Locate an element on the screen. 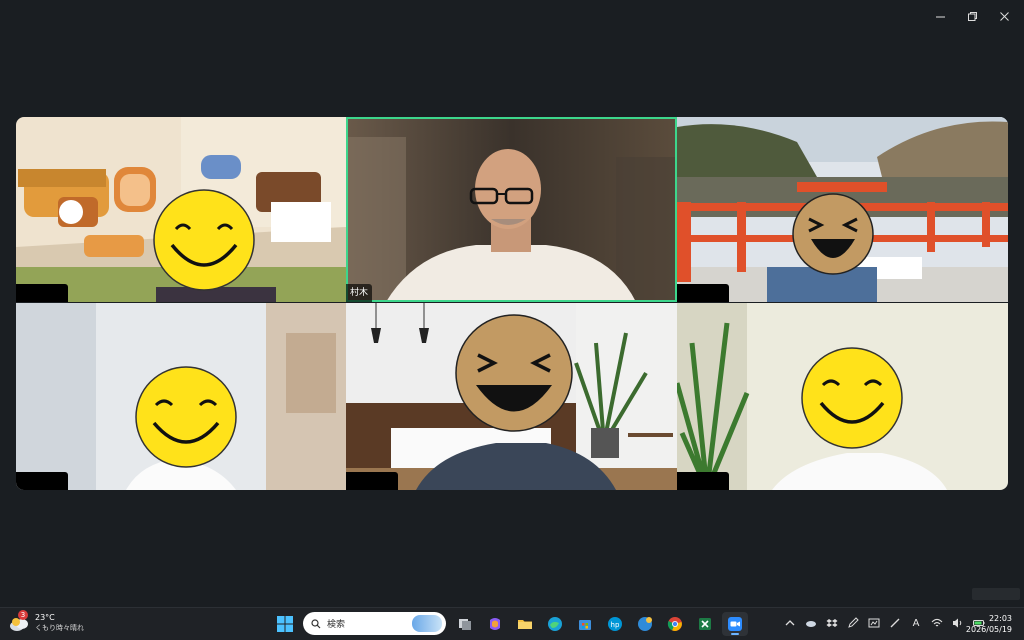 The width and height of the screenshot is (1024, 640). wifi-icon is located at coordinates (937, 622).